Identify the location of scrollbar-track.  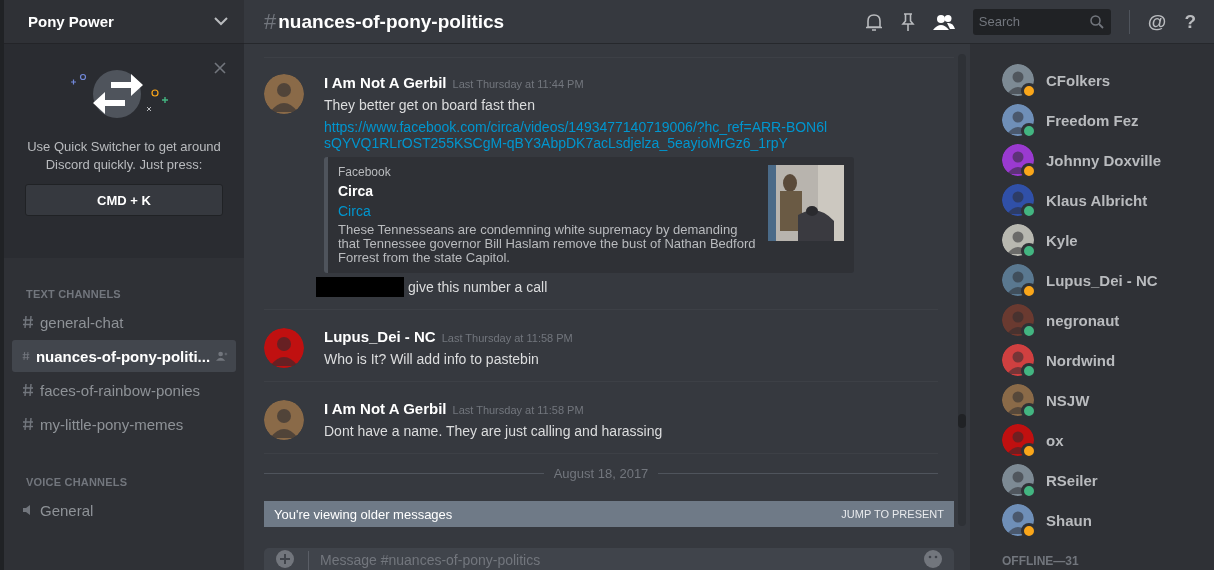
(962, 290).